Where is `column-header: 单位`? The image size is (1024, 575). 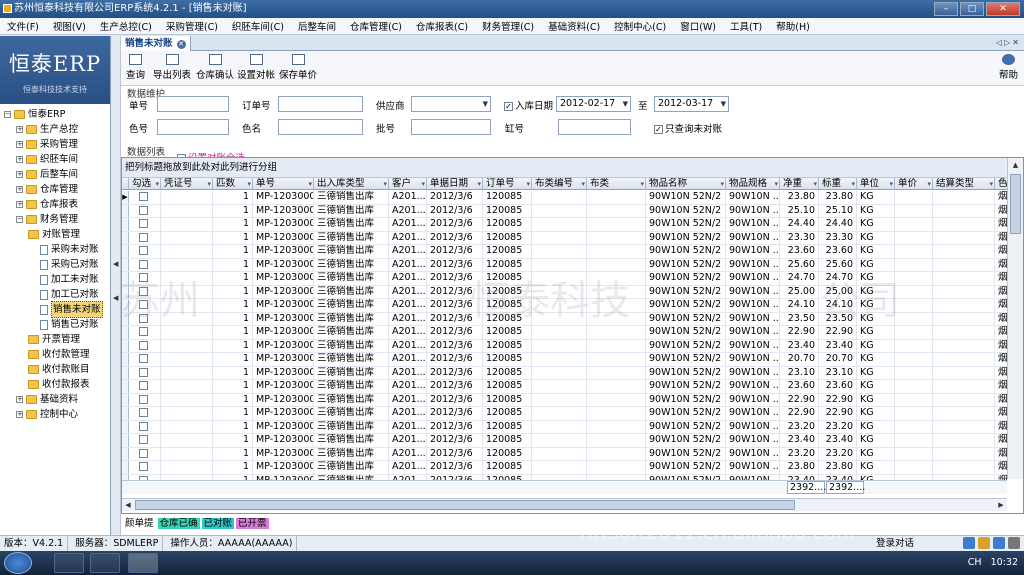
column-header: 单位 is located at coordinates (876, 183).